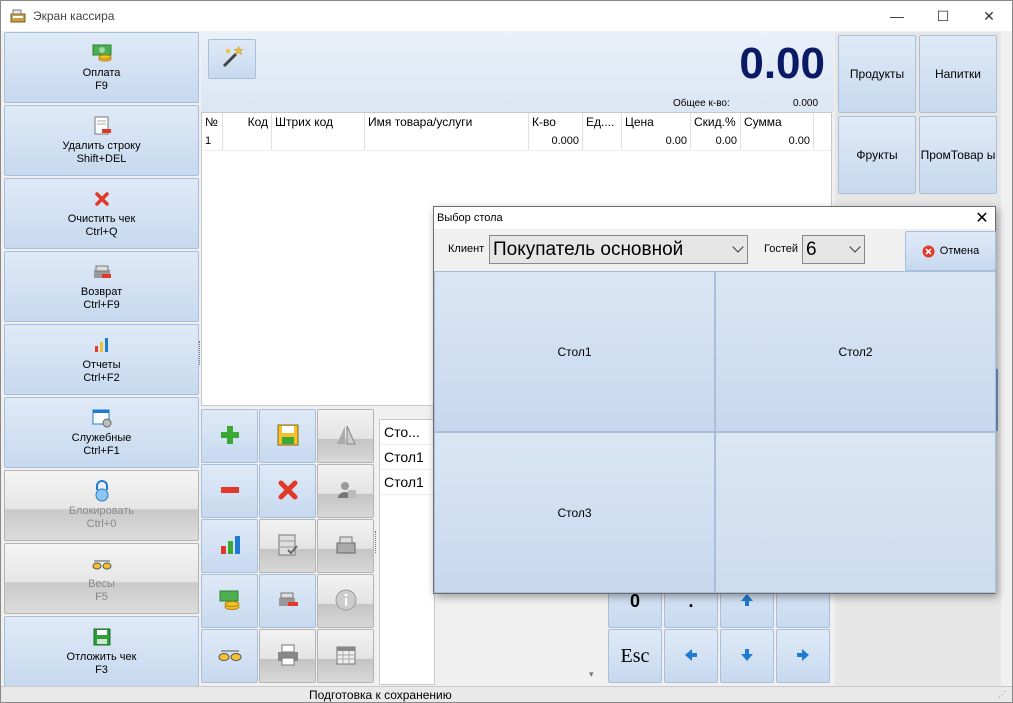 The width and height of the screenshot is (1013, 703). I want to click on key-down, so click(747, 656).